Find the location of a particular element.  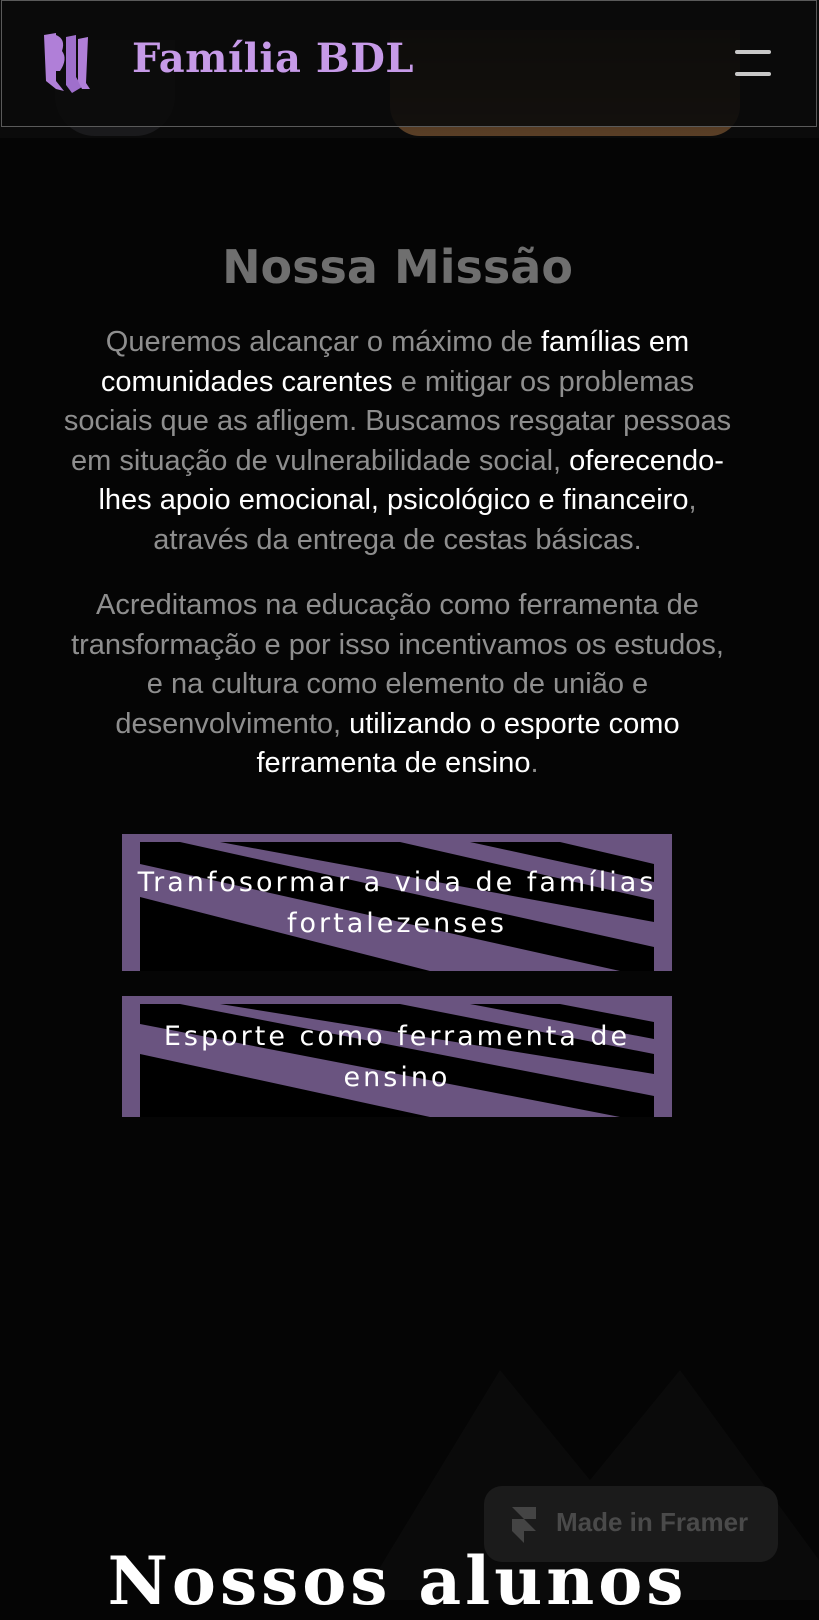

menu-line-bottom is located at coordinates (753, 74).